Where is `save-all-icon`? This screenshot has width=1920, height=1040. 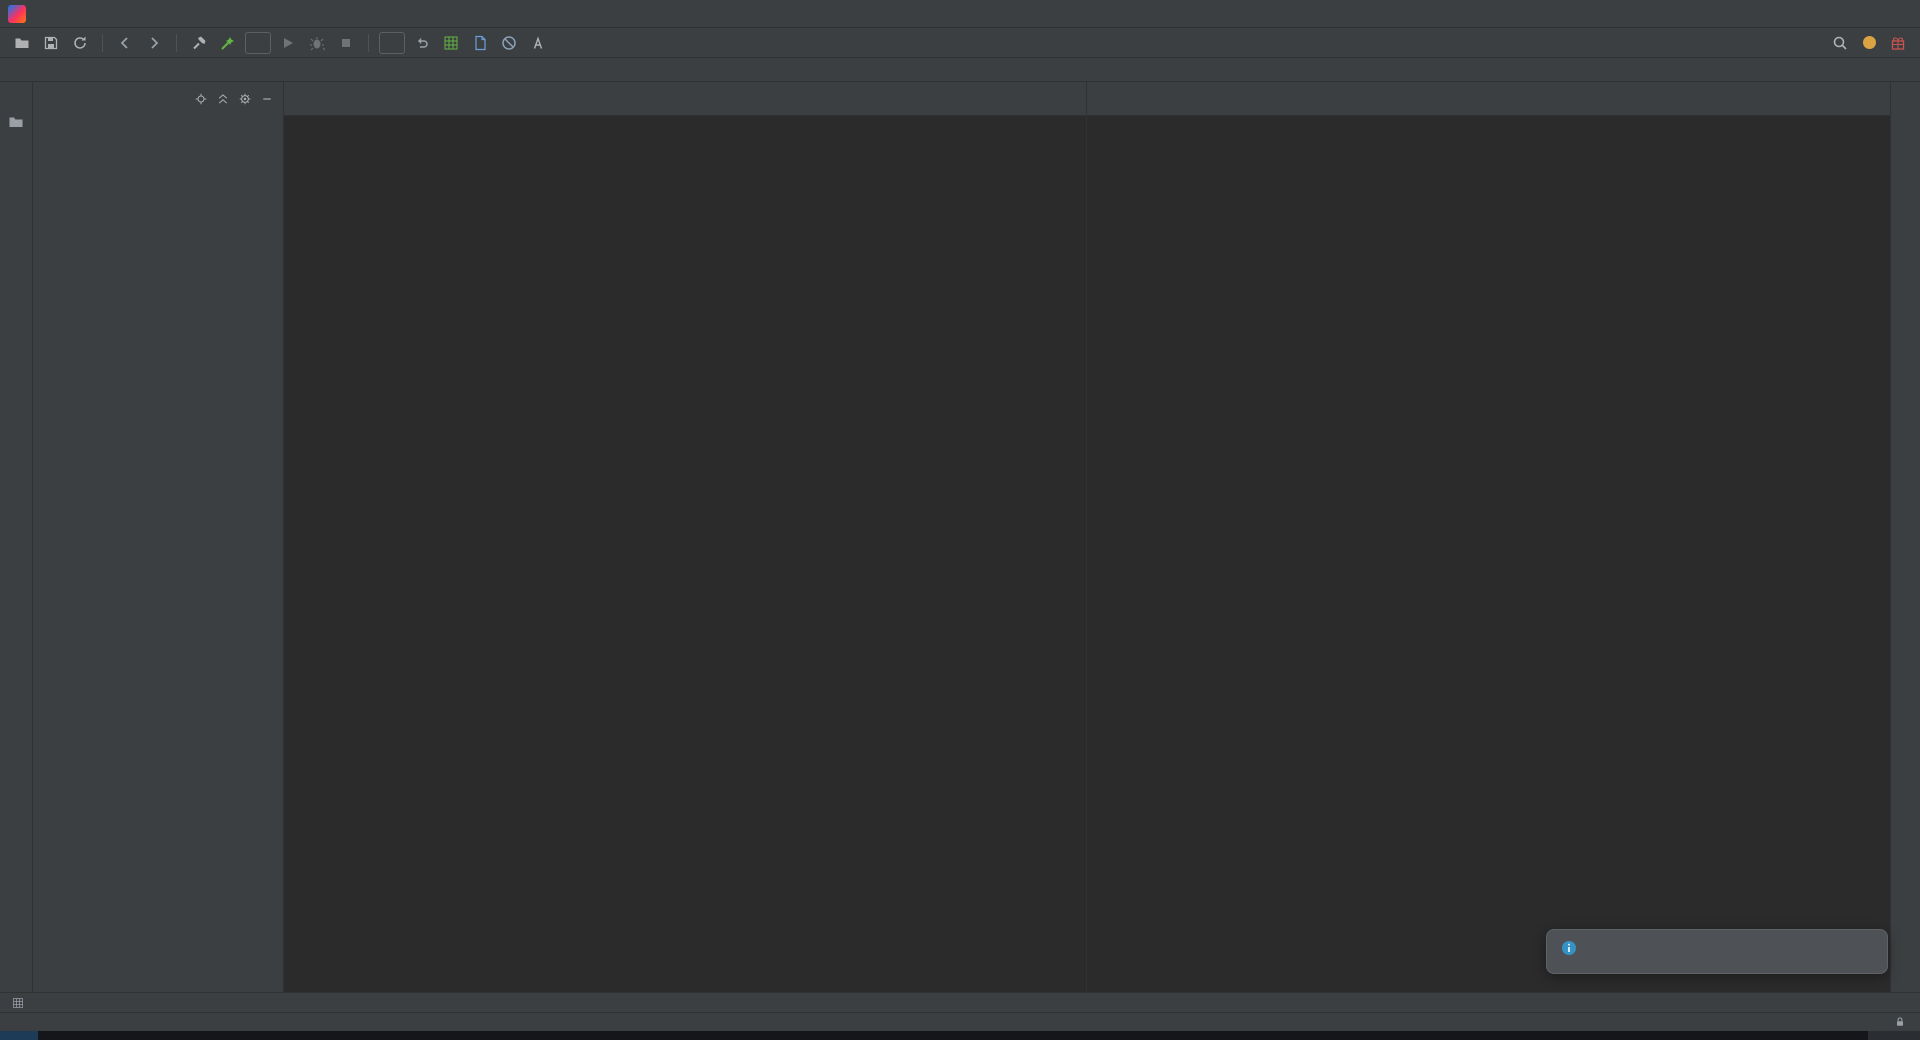
save-all-icon is located at coordinates (51, 43).